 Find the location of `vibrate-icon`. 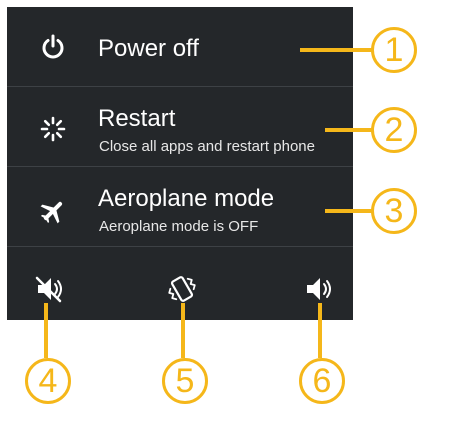

vibrate-icon is located at coordinates (182, 289).